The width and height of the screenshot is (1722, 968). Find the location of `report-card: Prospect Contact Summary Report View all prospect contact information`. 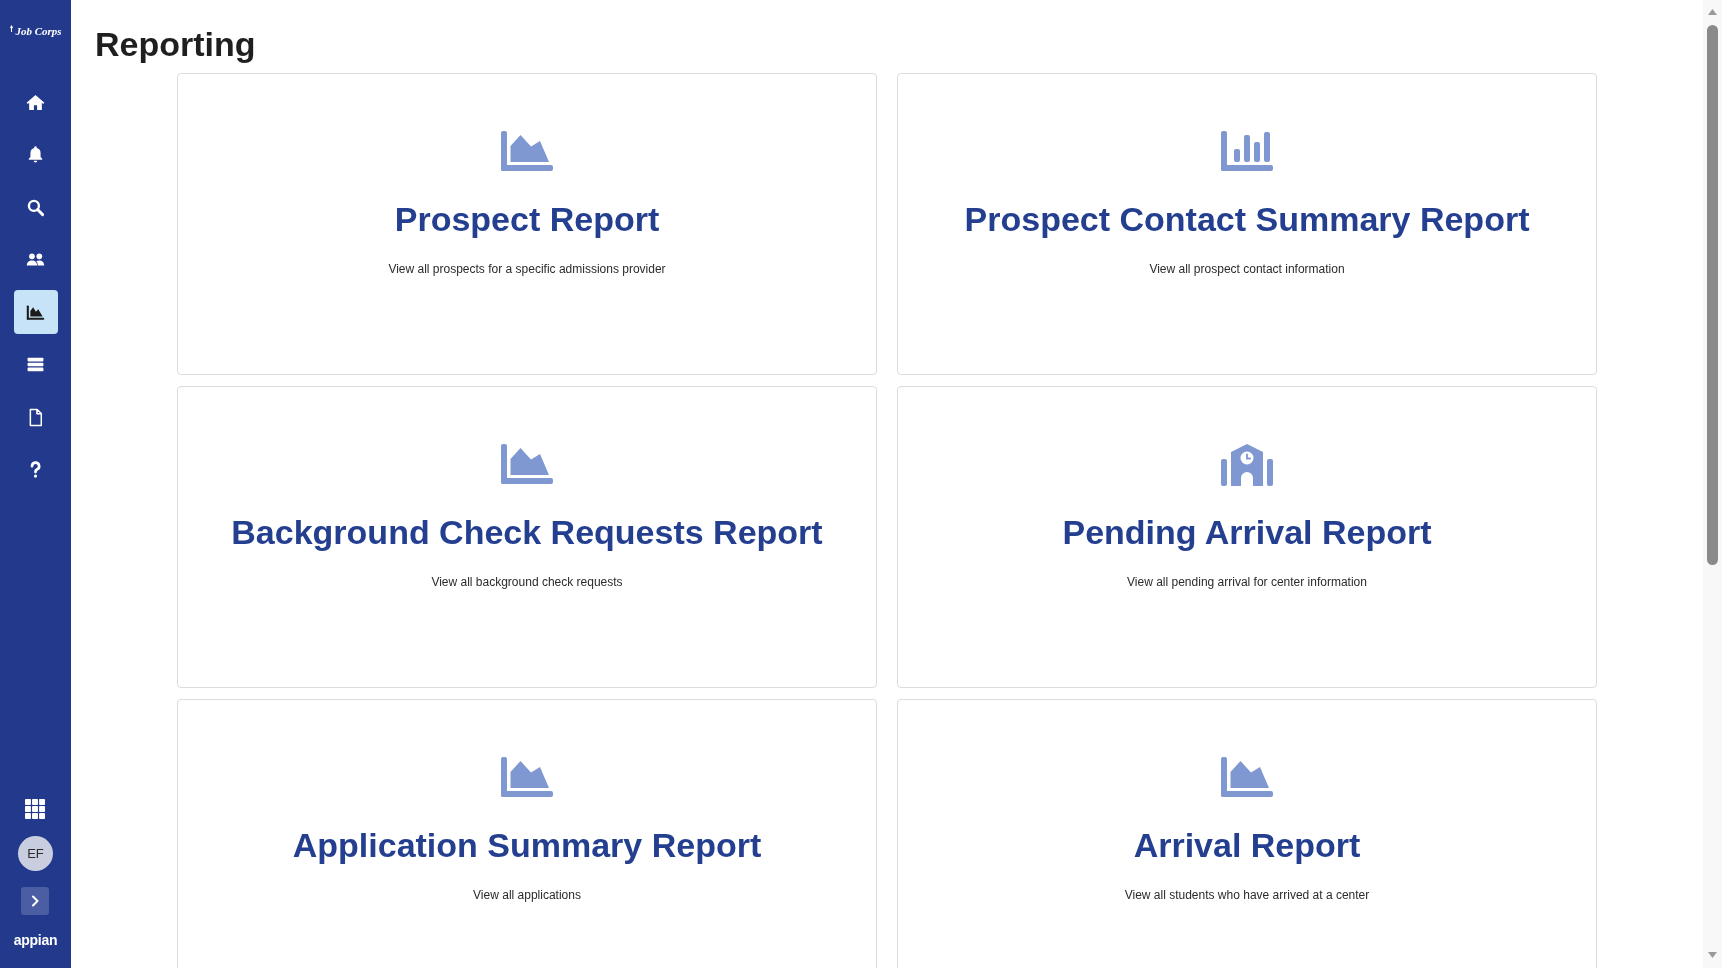

report-card: Prospect Contact Summary Report View all prospect contact information is located at coordinates (1247, 224).